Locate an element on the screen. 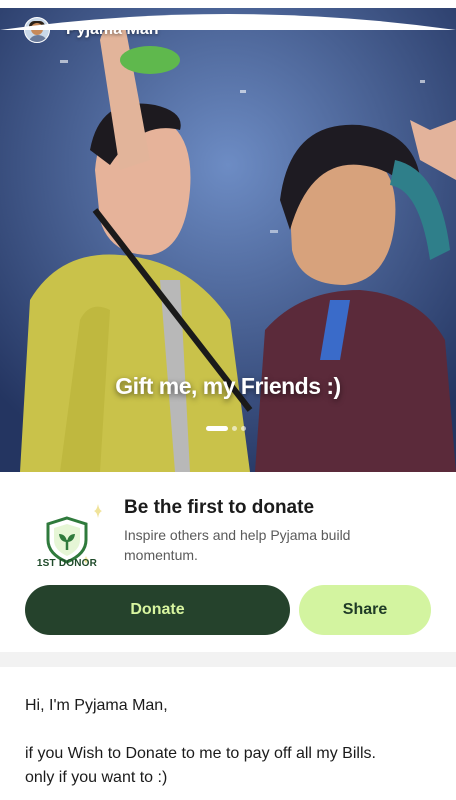  donate-button: Donate is located at coordinates (157, 610).